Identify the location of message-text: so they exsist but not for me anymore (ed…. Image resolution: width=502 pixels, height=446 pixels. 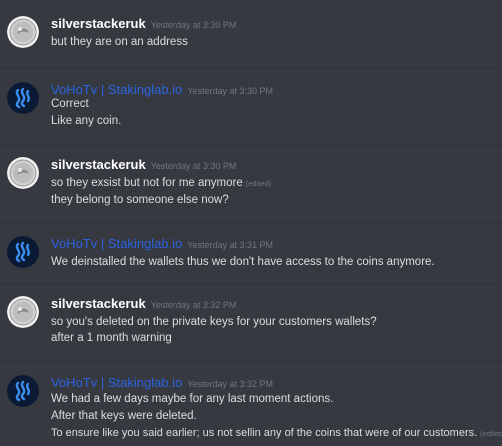
(161, 183).